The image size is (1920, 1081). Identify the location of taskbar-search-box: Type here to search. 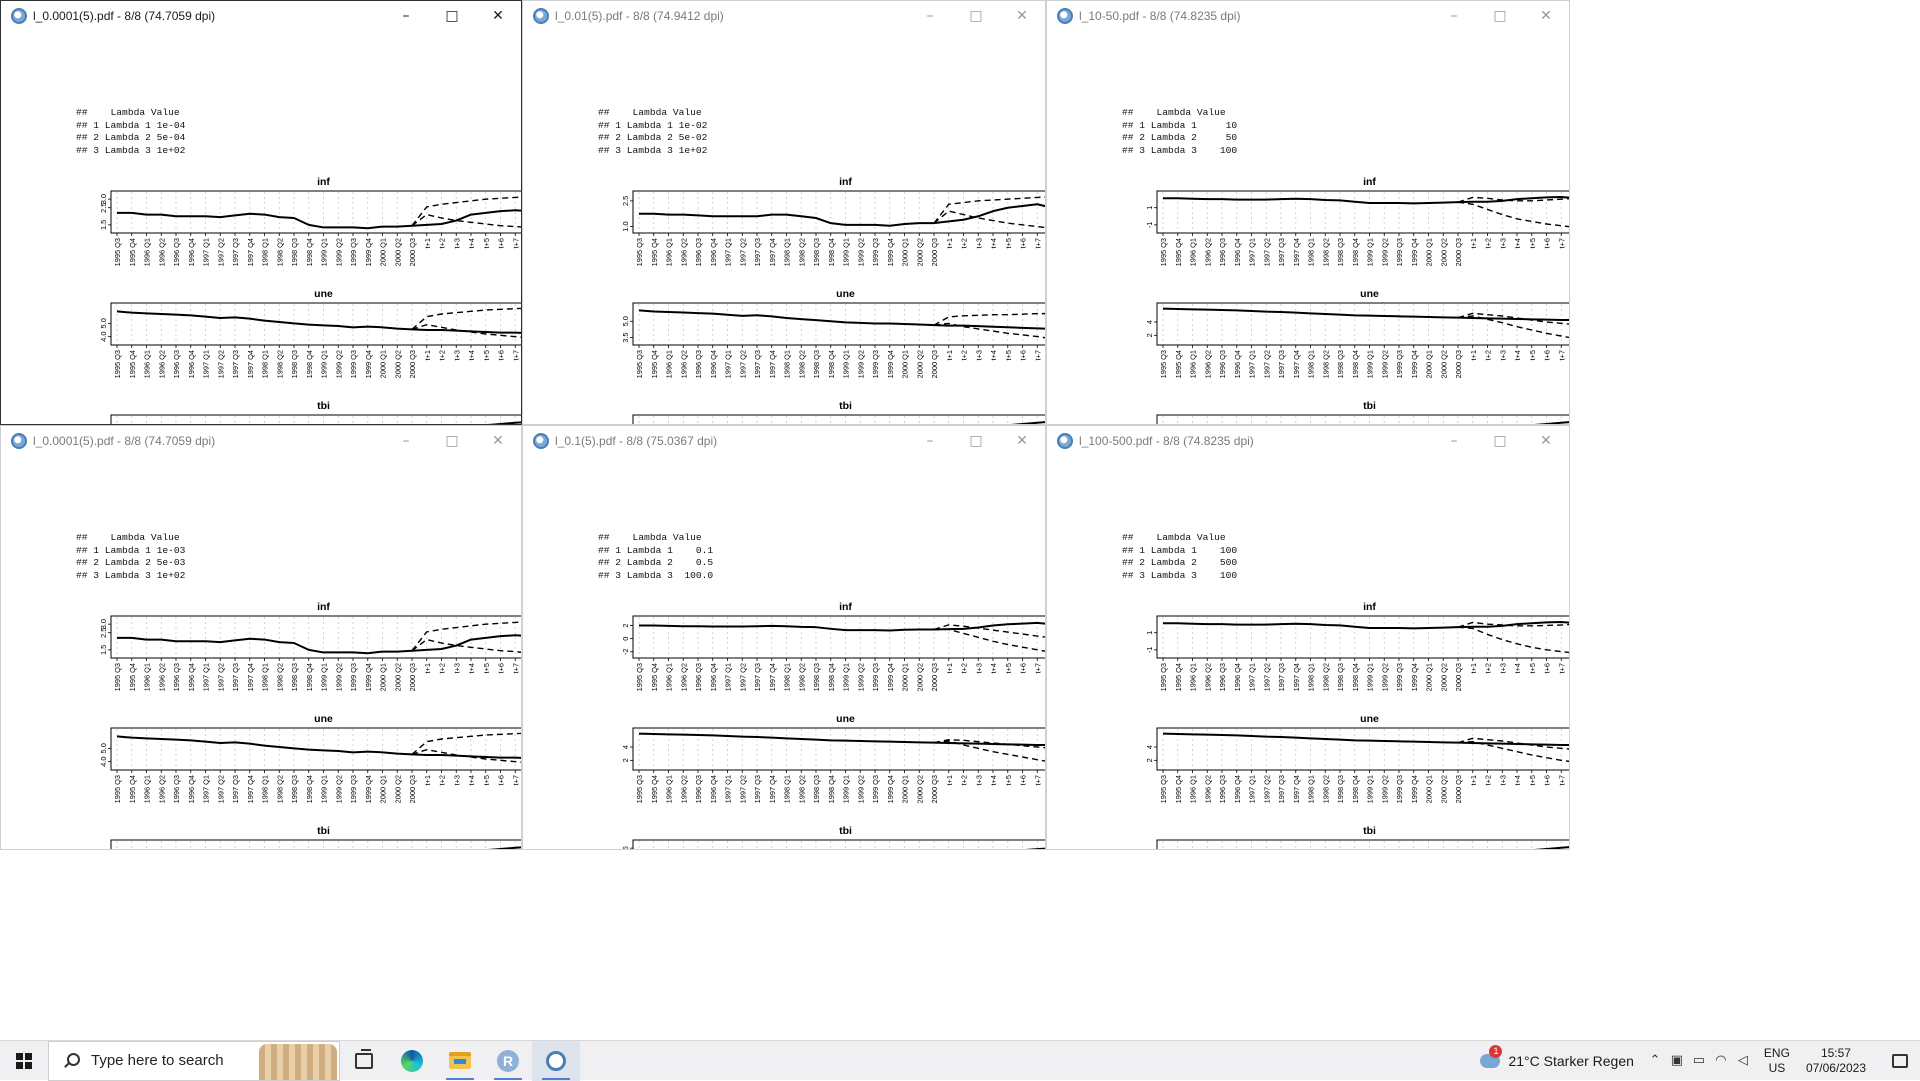
(194, 1061).